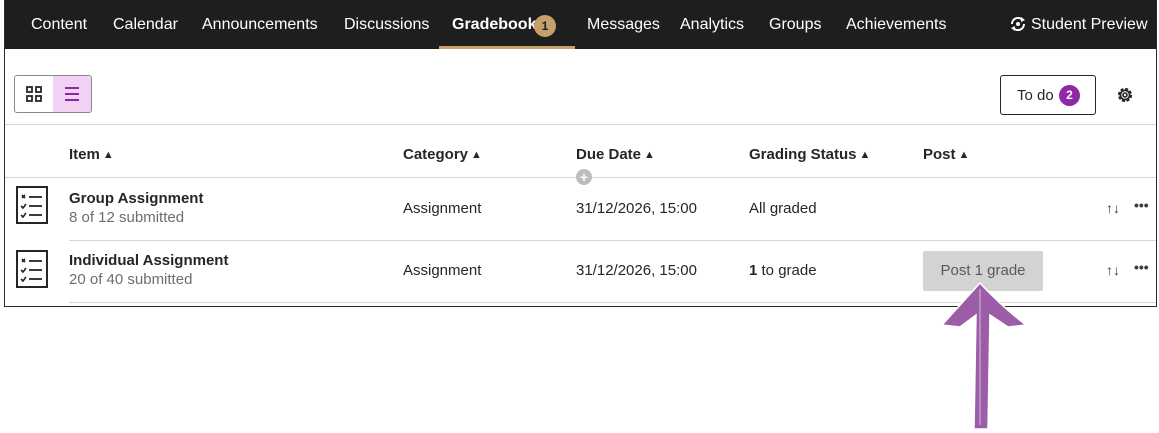 The width and height of the screenshot is (1159, 433). Describe the element at coordinates (442, 154) in the screenshot. I see `column-header-category: Category ▲︎` at that location.